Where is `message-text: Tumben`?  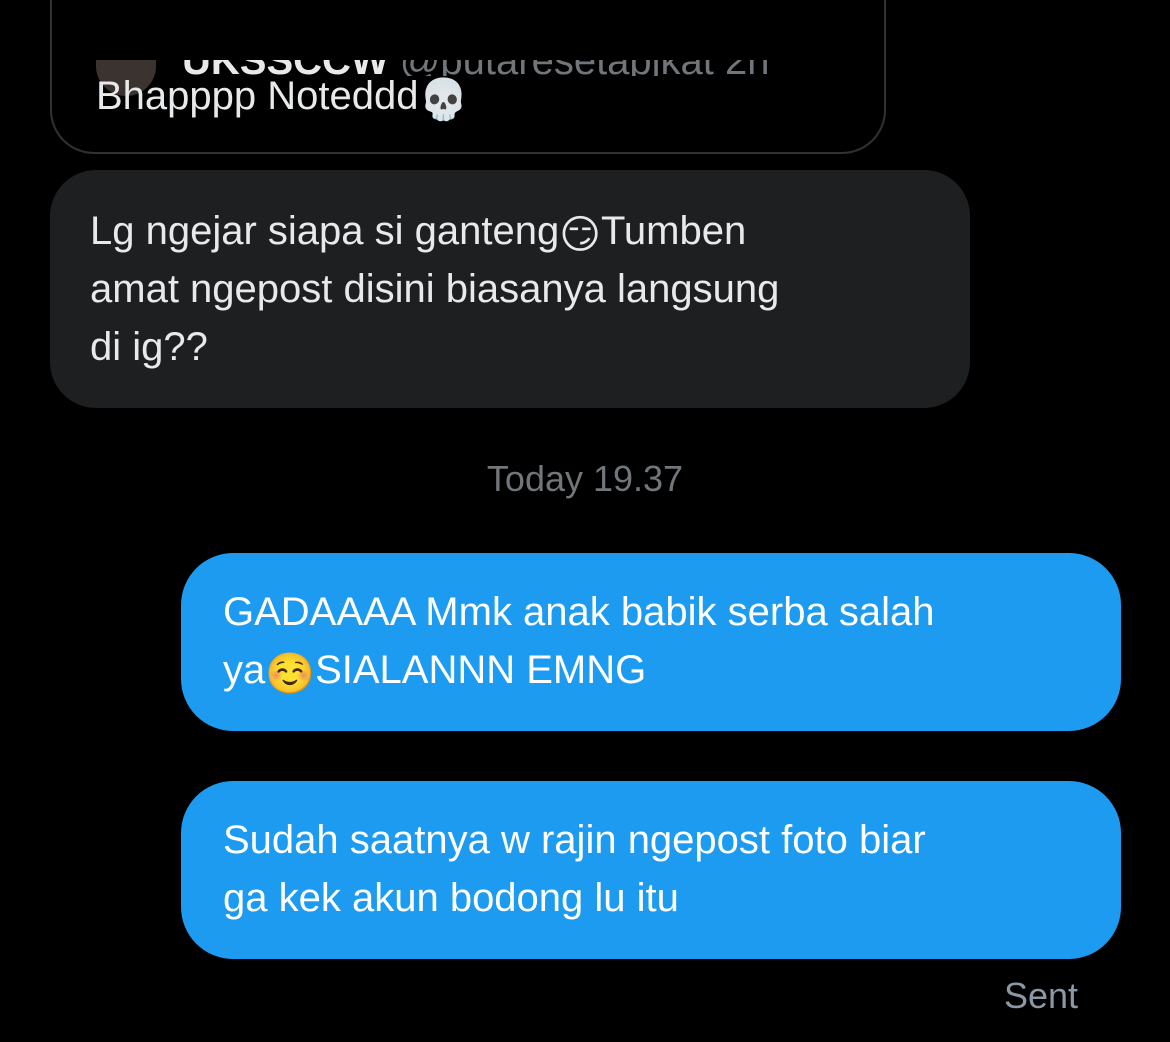 message-text: Tumben is located at coordinates (673, 231).